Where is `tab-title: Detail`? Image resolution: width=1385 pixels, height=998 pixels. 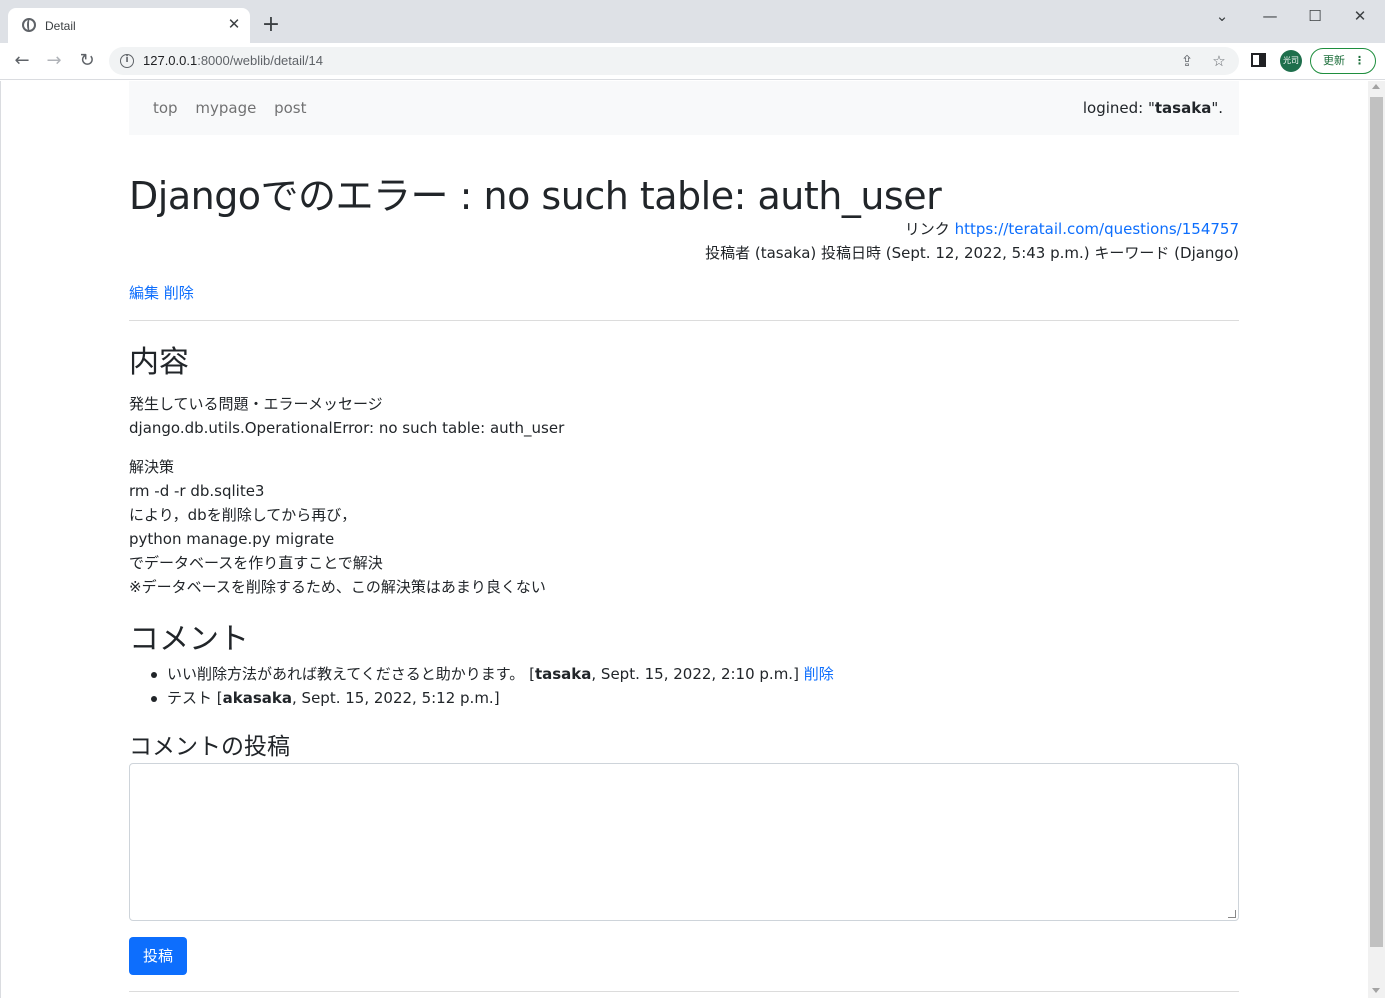
tab-title: Detail is located at coordinates (60, 26).